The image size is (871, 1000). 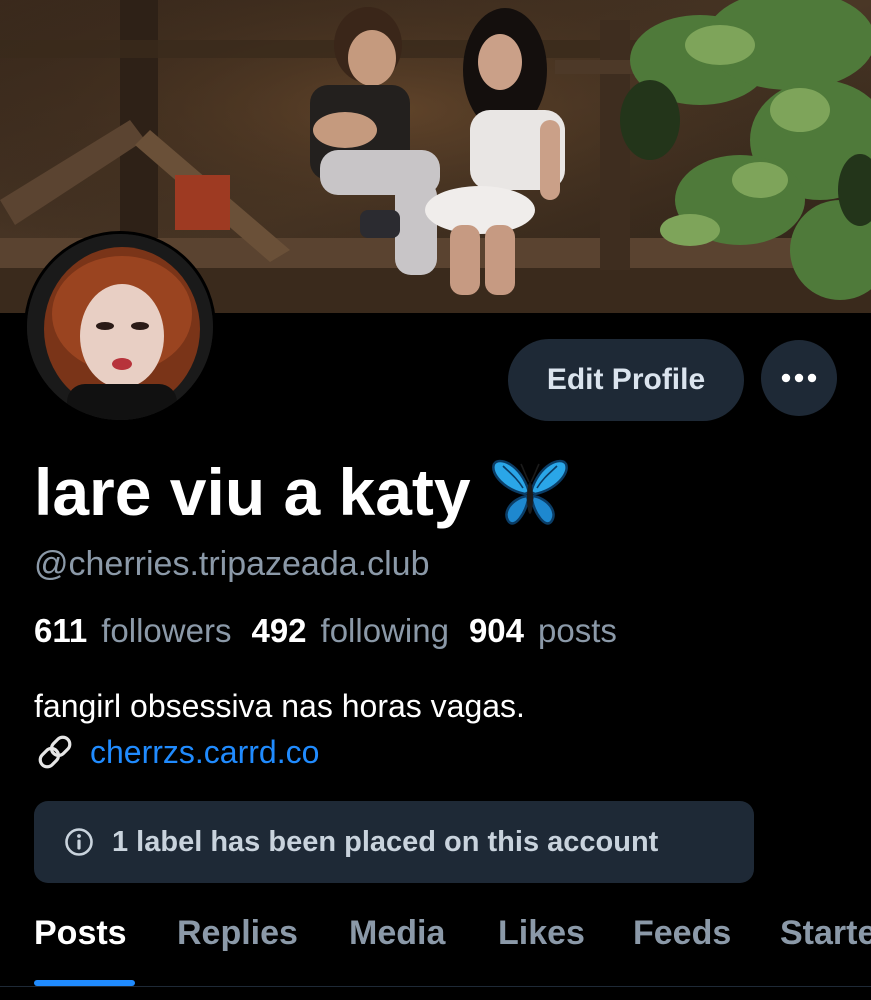 What do you see at coordinates (232, 564) in the screenshot?
I see `handle: @cherries.tripazeada.club` at bounding box center [232, 564].